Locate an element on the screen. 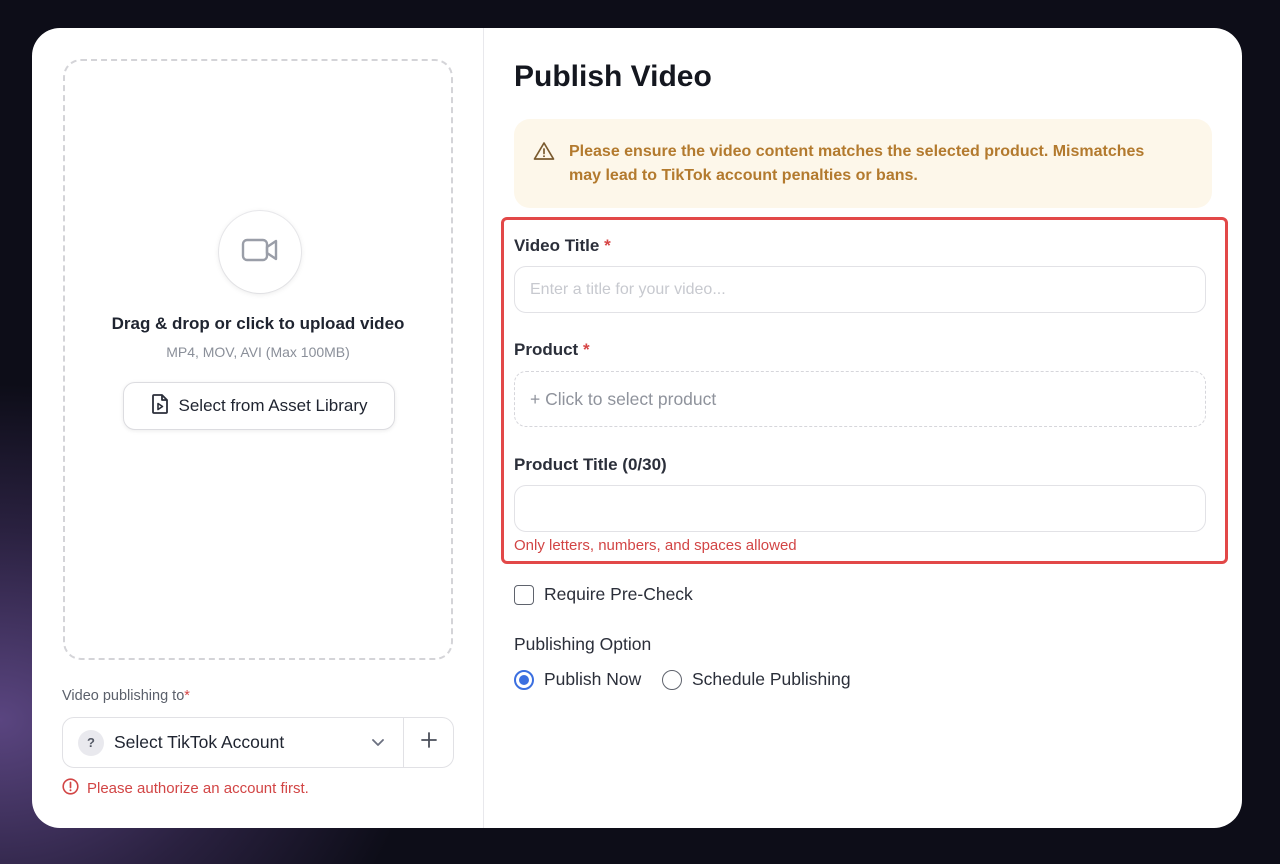 The height and width of the screenshot is (864, 1280). product-title-label: Product Title (0/30) is located at coordinates (590, 464).